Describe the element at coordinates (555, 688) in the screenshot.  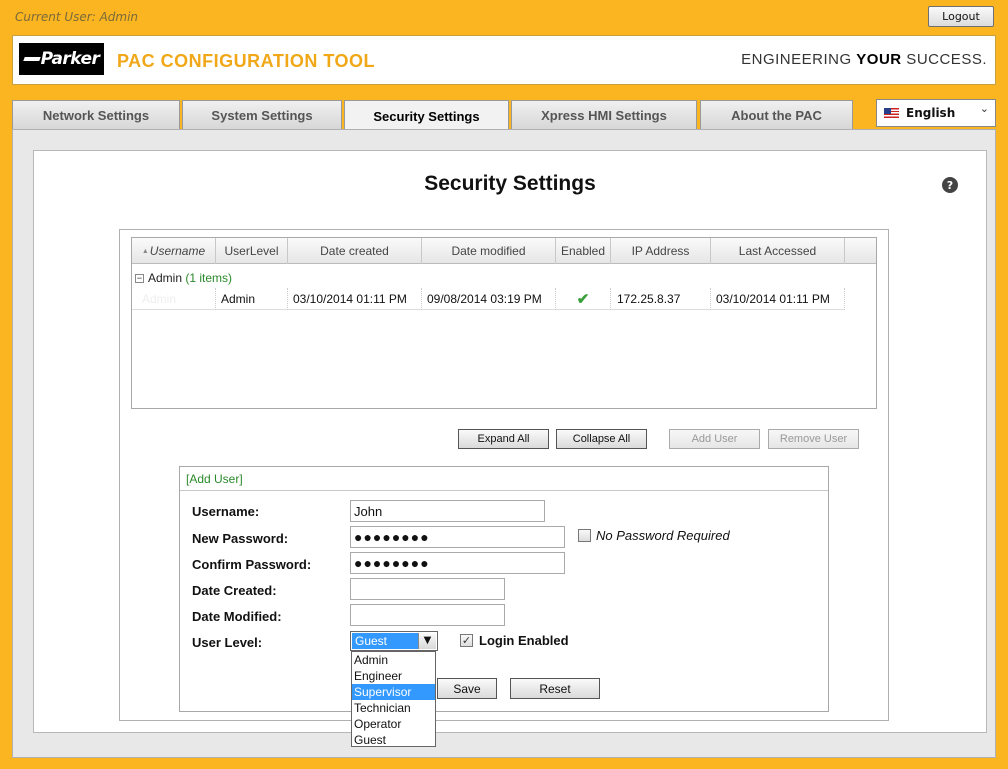
I see `reset-button: Reset` at that location.